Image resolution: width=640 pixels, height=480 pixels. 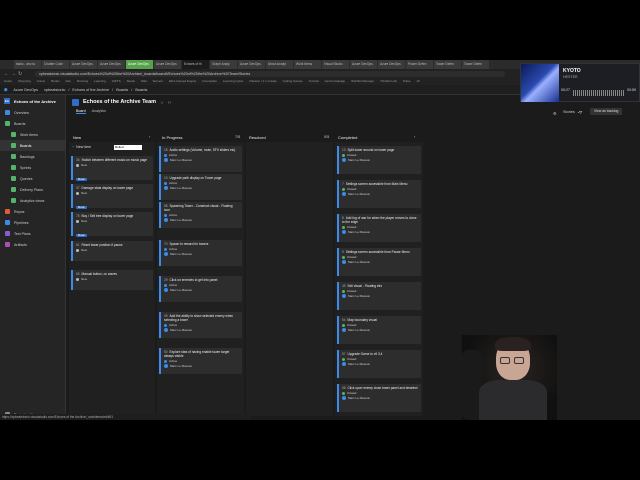 What do you see at coordinates (335, 64) in the screenshot?
I see `browser-tab: Visual Studio` at bounding box center [335, 64].